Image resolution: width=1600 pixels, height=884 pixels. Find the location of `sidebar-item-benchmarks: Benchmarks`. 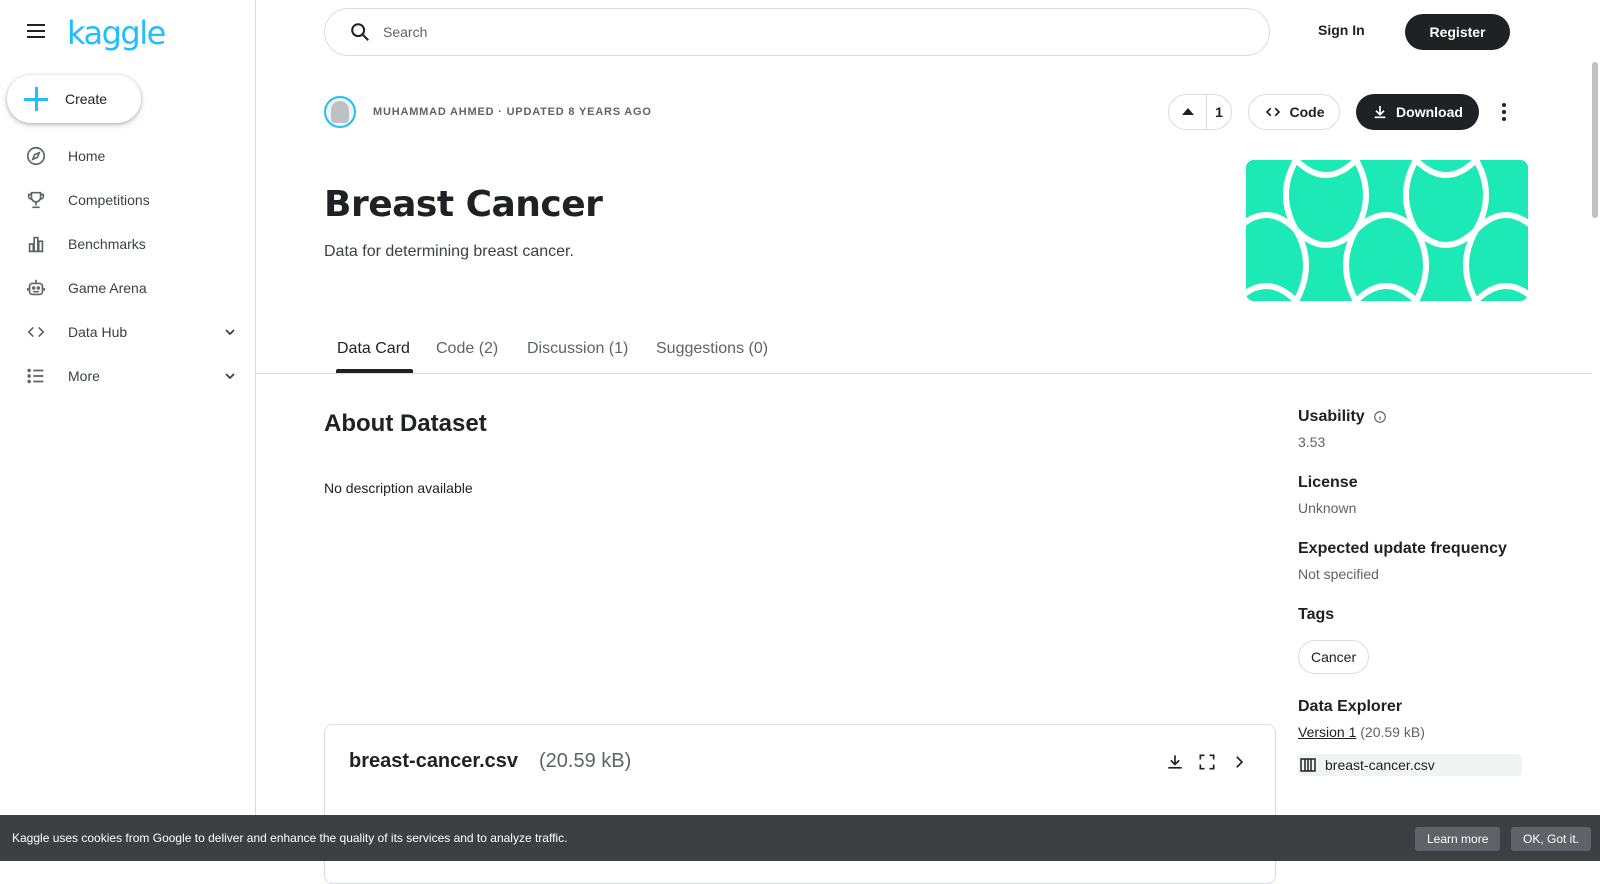

sidebar-item-benchmarks: Benchmarks is located at coordinates (127, 244).